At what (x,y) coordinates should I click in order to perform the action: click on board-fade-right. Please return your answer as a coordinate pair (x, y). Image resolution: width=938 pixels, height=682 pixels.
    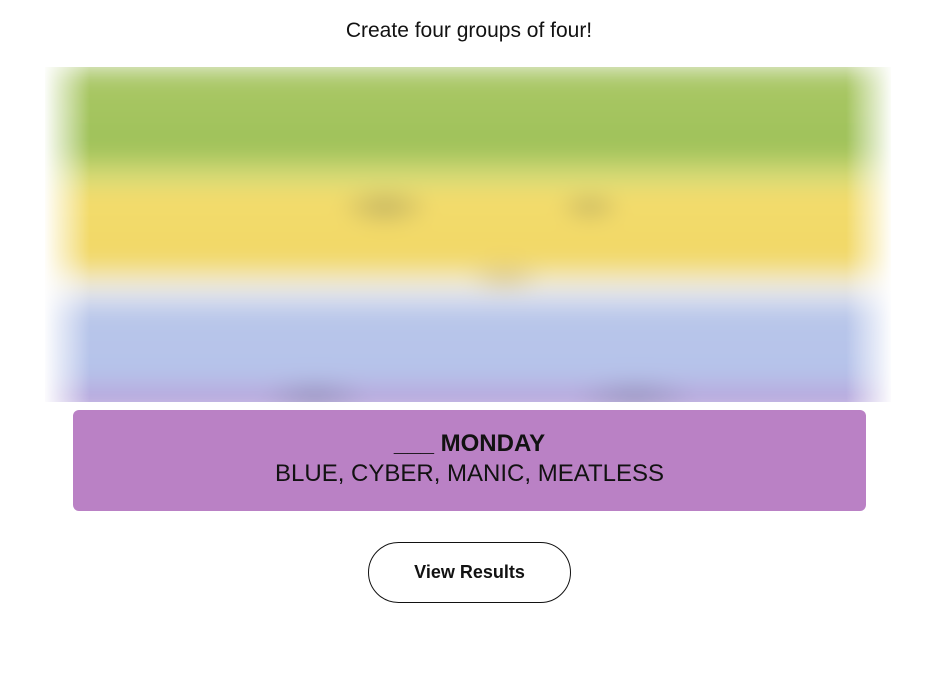
    Looking at the image, I should click on (868, 234).